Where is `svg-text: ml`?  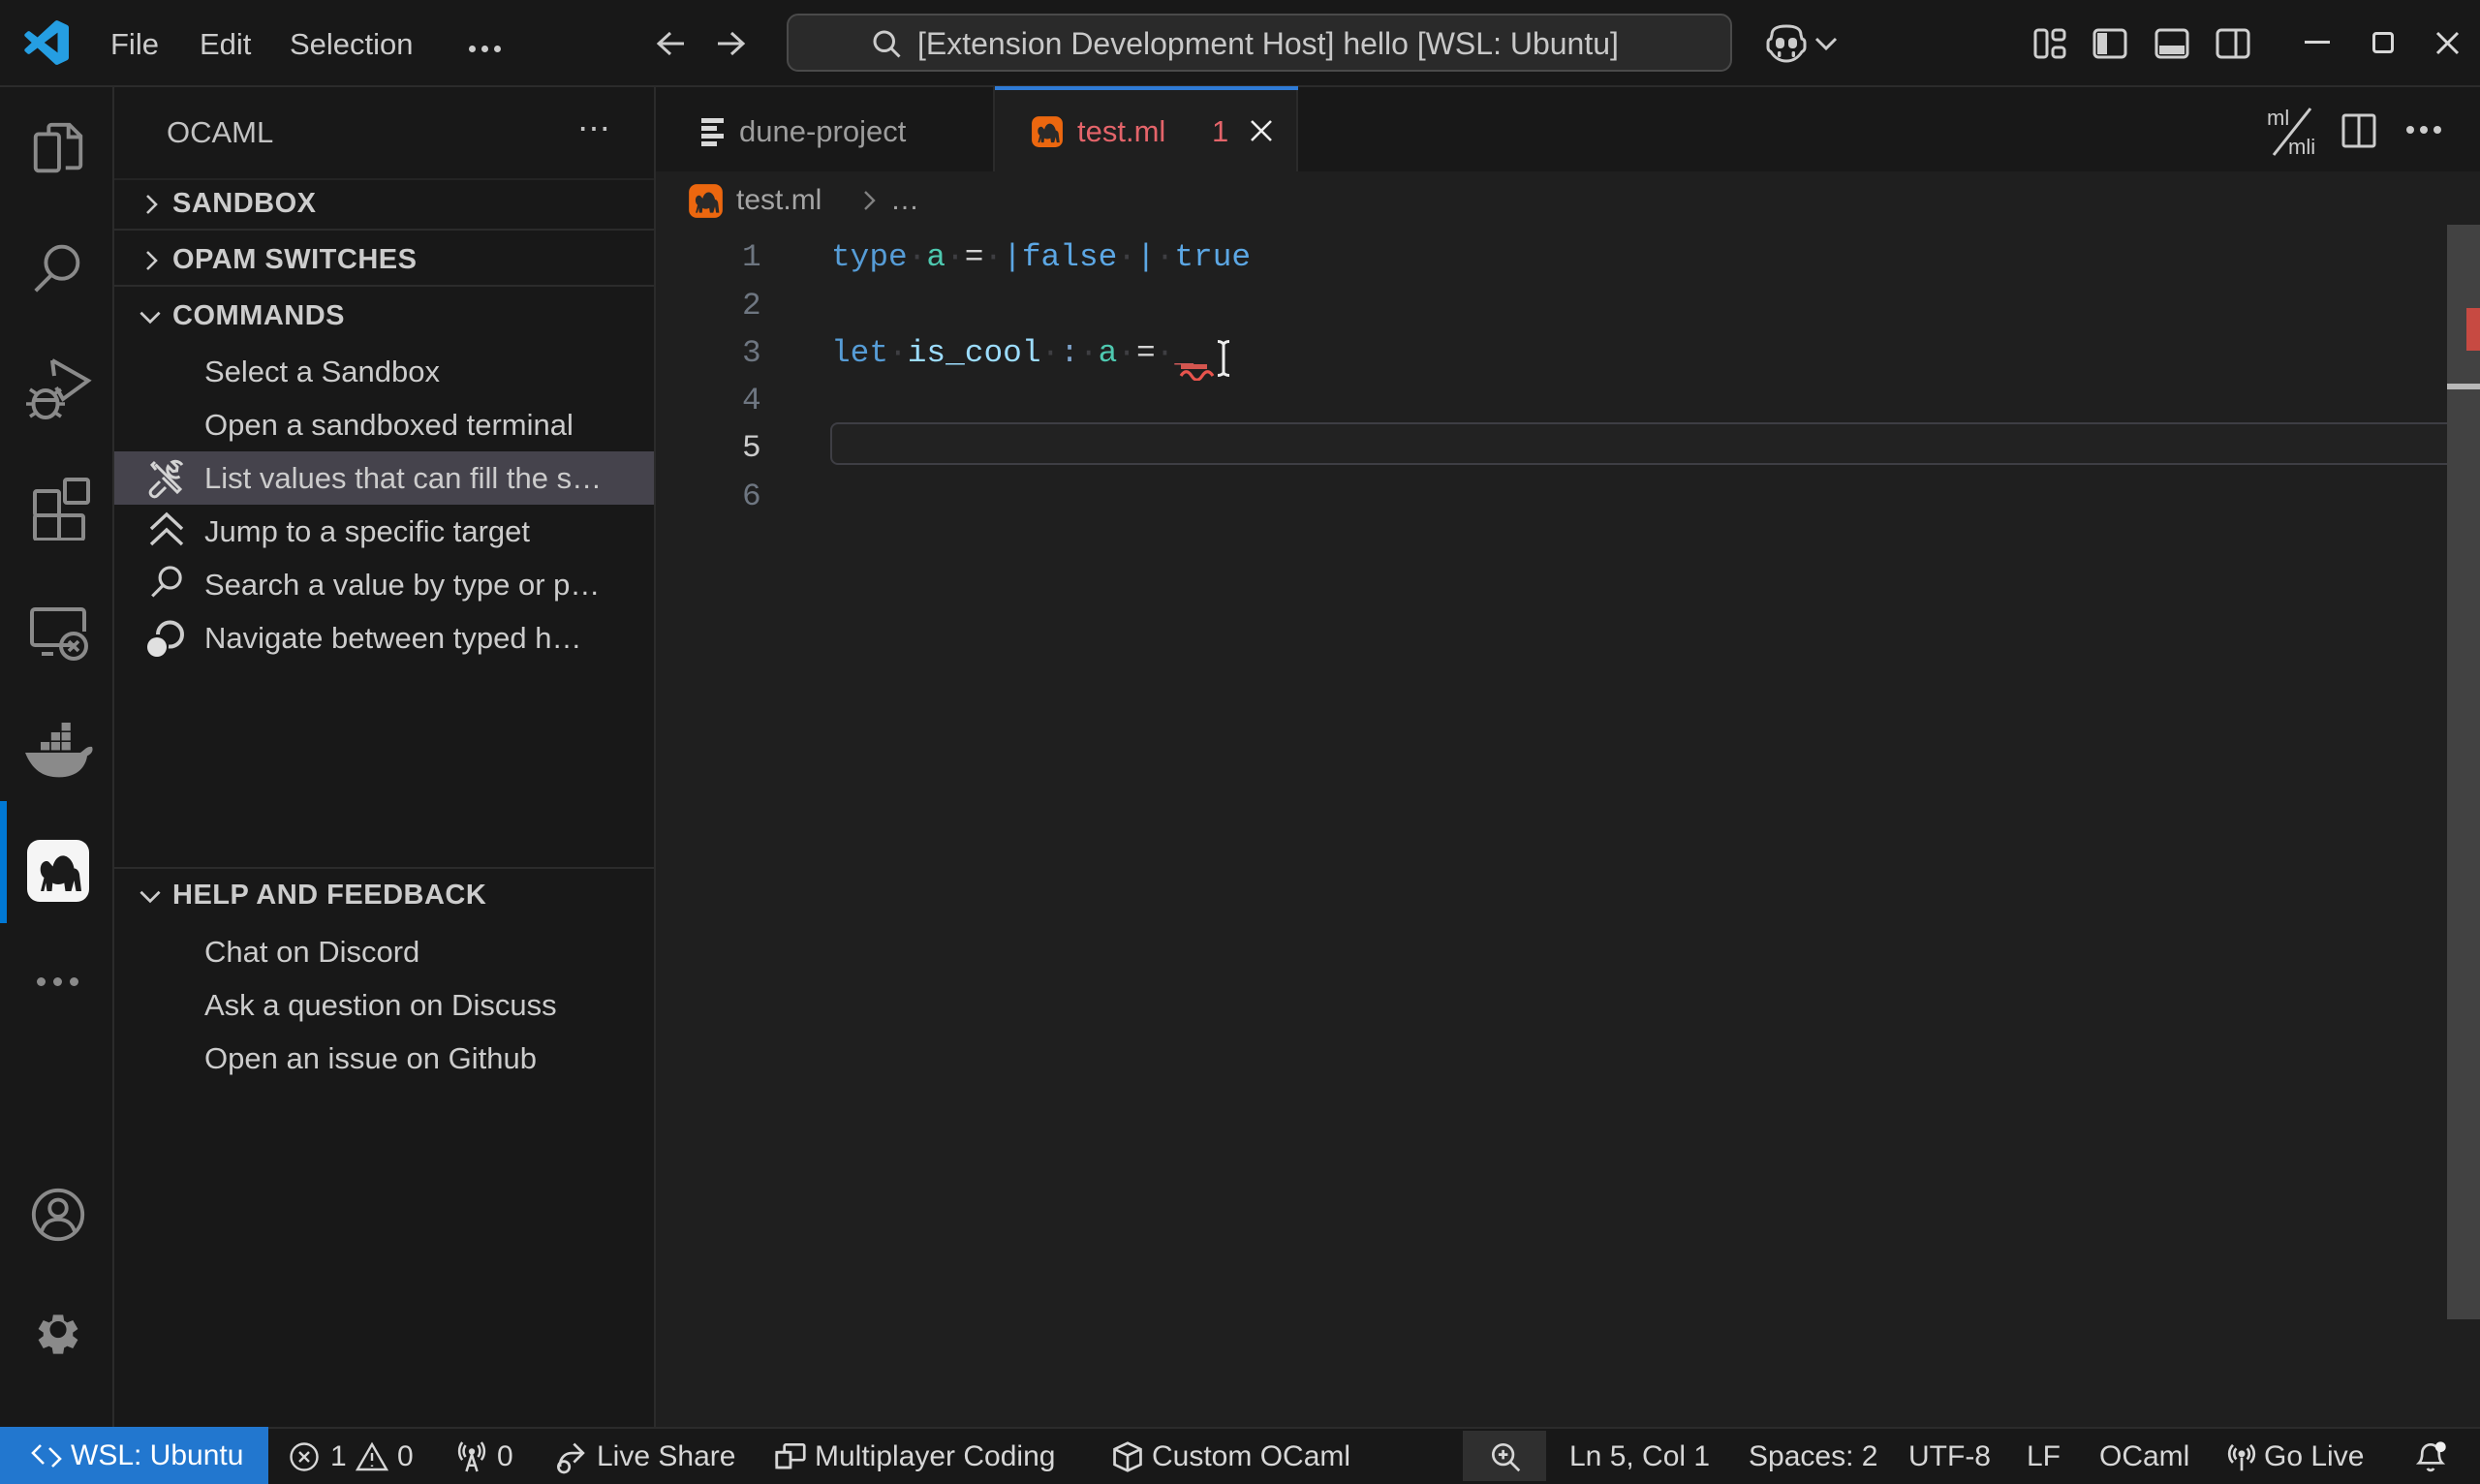
svg-text: ml is located at coordinates (2278, 118).